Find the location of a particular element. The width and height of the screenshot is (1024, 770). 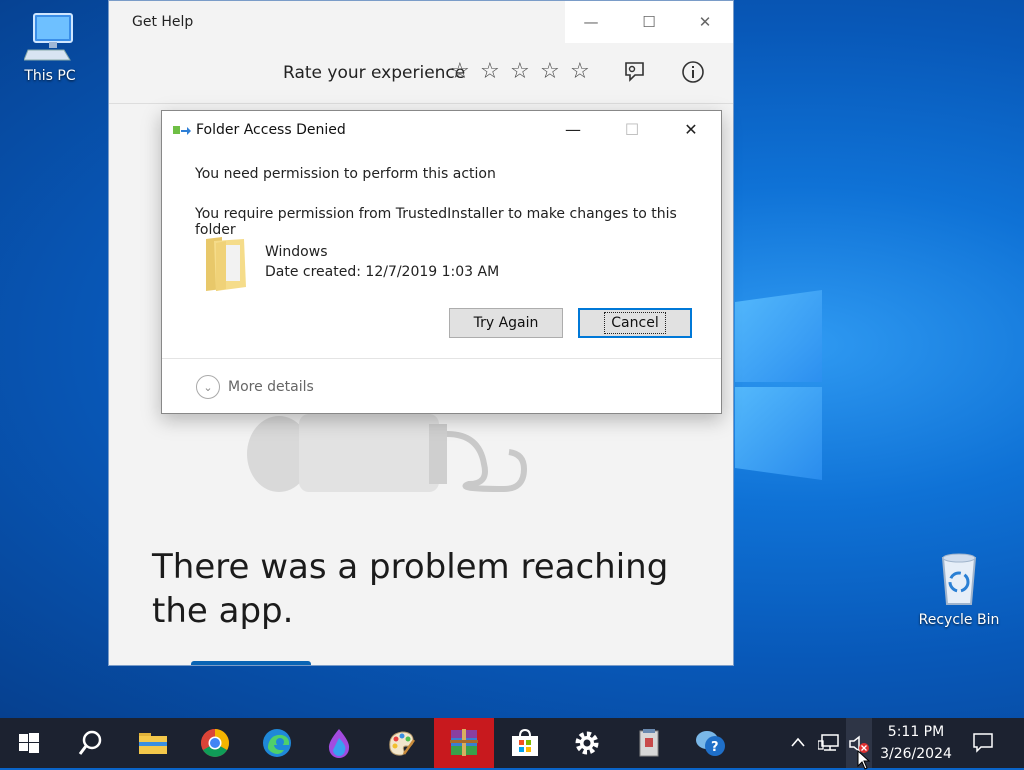

taskbar-file-explorer is located at coordinates (153, 743).